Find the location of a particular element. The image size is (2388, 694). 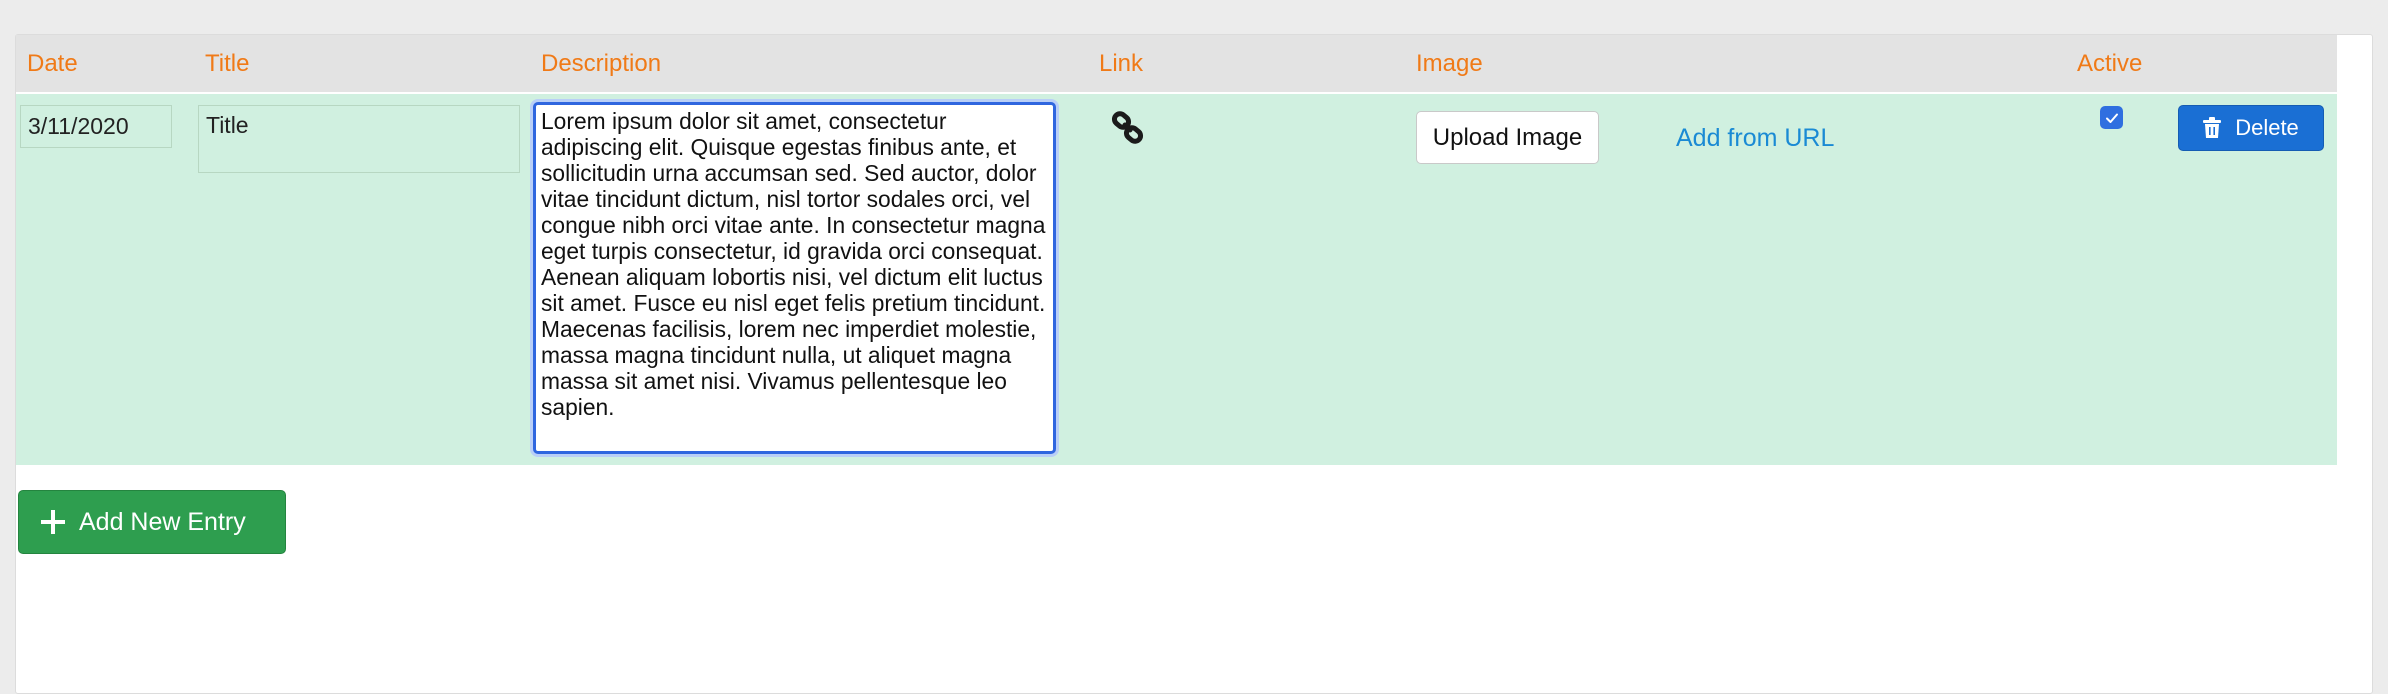

table-header: Date Title Description Link Image Active is located at coordinates (1176, 64).